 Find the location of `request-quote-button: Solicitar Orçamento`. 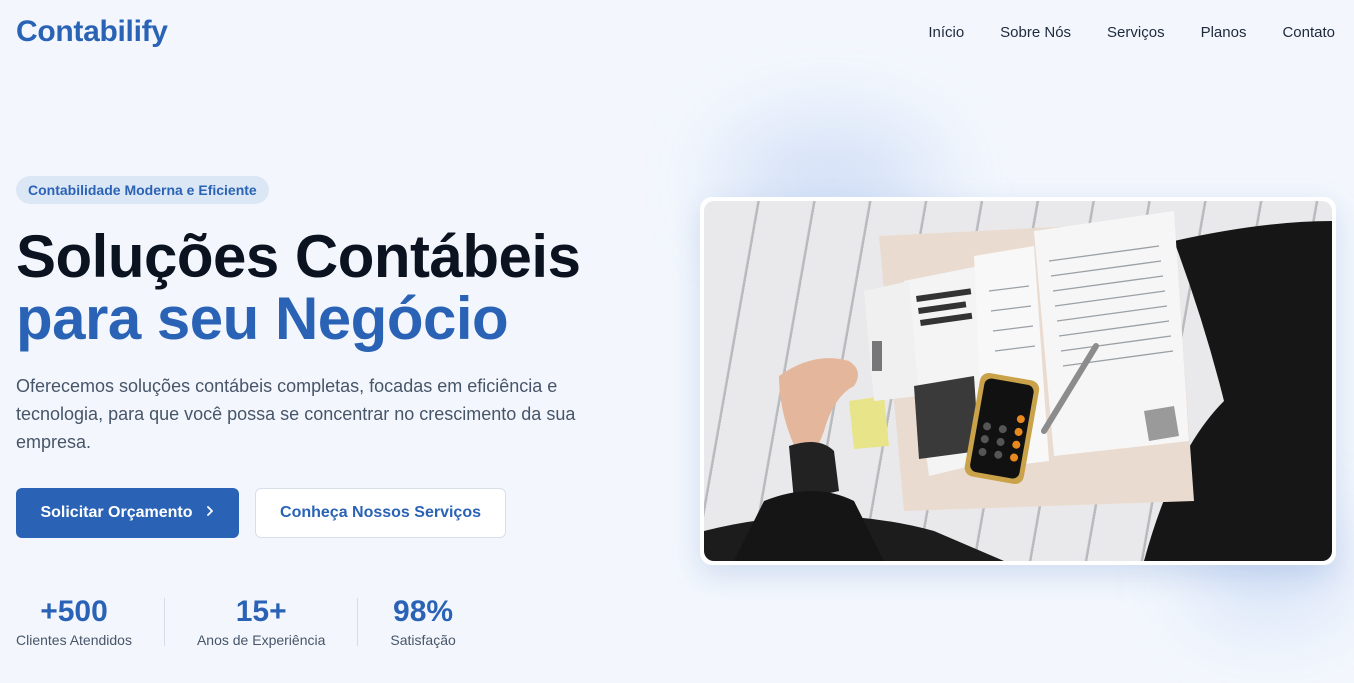

request-quote-button: Solicitar Orçamento is located at coordinates (127, 513).